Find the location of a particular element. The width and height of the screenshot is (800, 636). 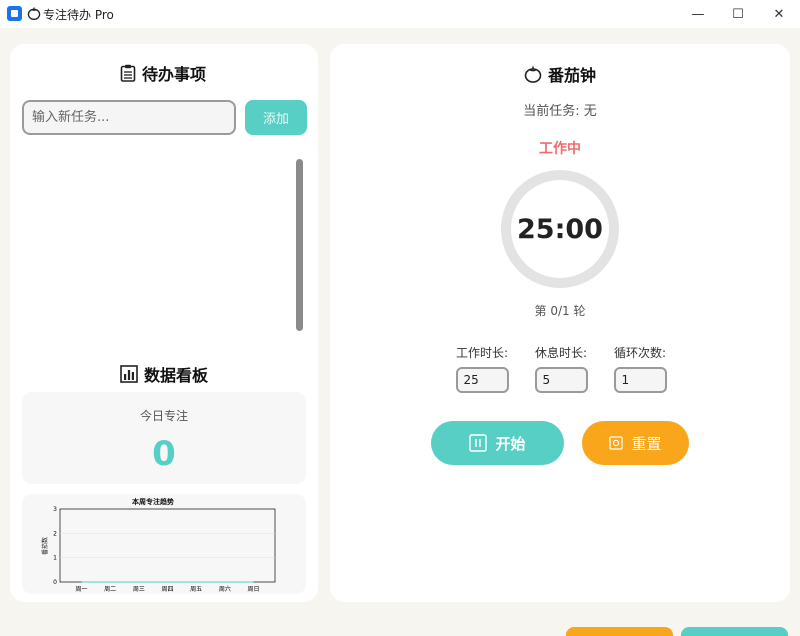

window-title: 专注待办 Pro is located at coordinates (78, 15).